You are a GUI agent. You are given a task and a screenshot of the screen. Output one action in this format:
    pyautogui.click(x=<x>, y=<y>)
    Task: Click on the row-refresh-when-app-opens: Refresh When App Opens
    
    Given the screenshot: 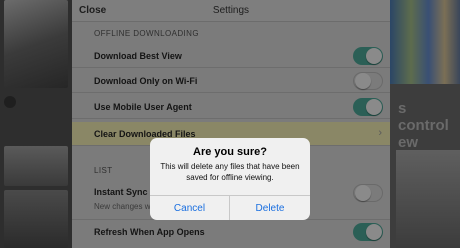 What is the action you would take?
    pyautogui.click(x=231, y=234)
    